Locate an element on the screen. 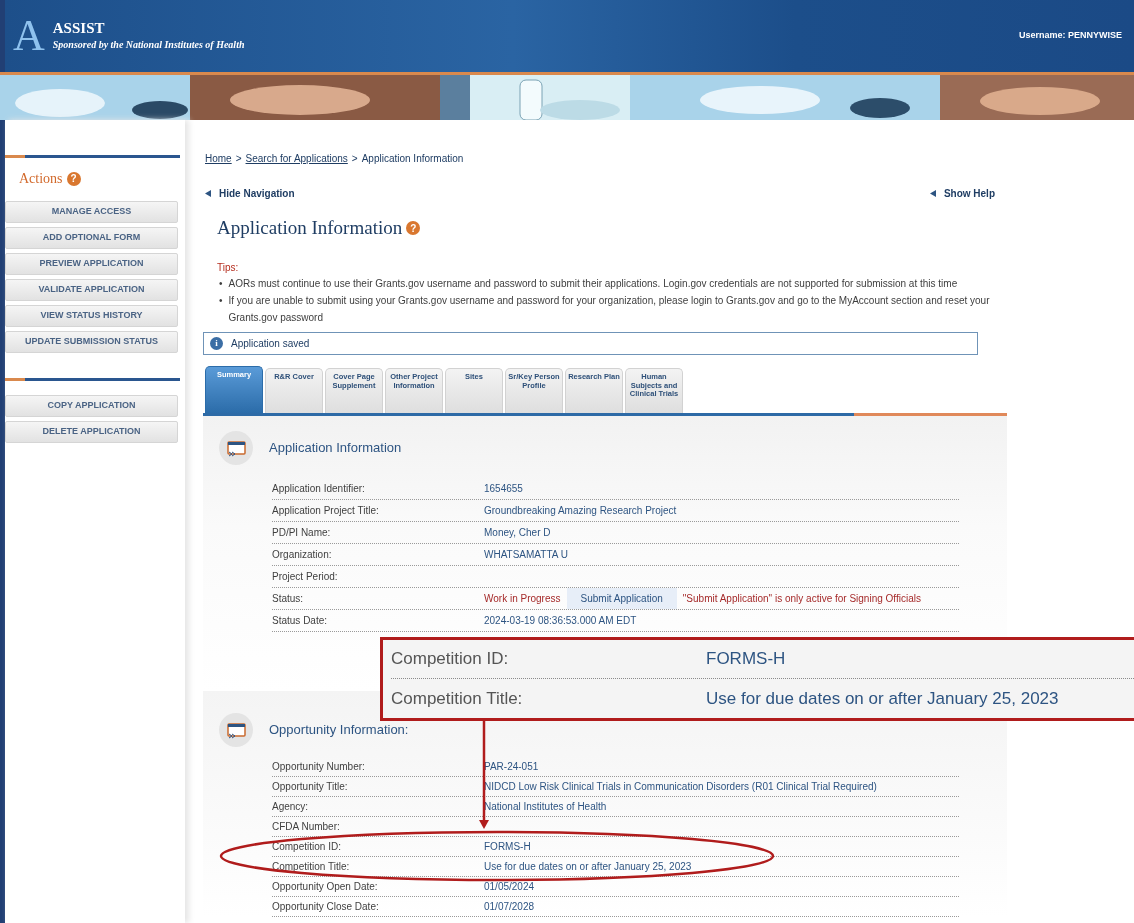  field-value: National Institutes of Health is located at coordinates (545, 807).